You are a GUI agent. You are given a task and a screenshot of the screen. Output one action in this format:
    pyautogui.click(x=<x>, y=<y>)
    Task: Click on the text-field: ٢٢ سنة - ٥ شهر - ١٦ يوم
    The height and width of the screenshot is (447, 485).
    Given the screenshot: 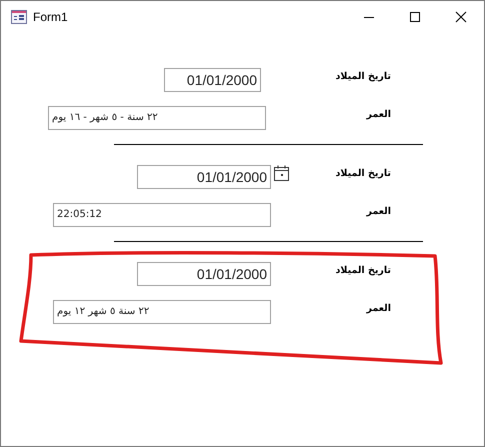 What is the action you would take?
    pyautogui.click(x=157, y=118)
    